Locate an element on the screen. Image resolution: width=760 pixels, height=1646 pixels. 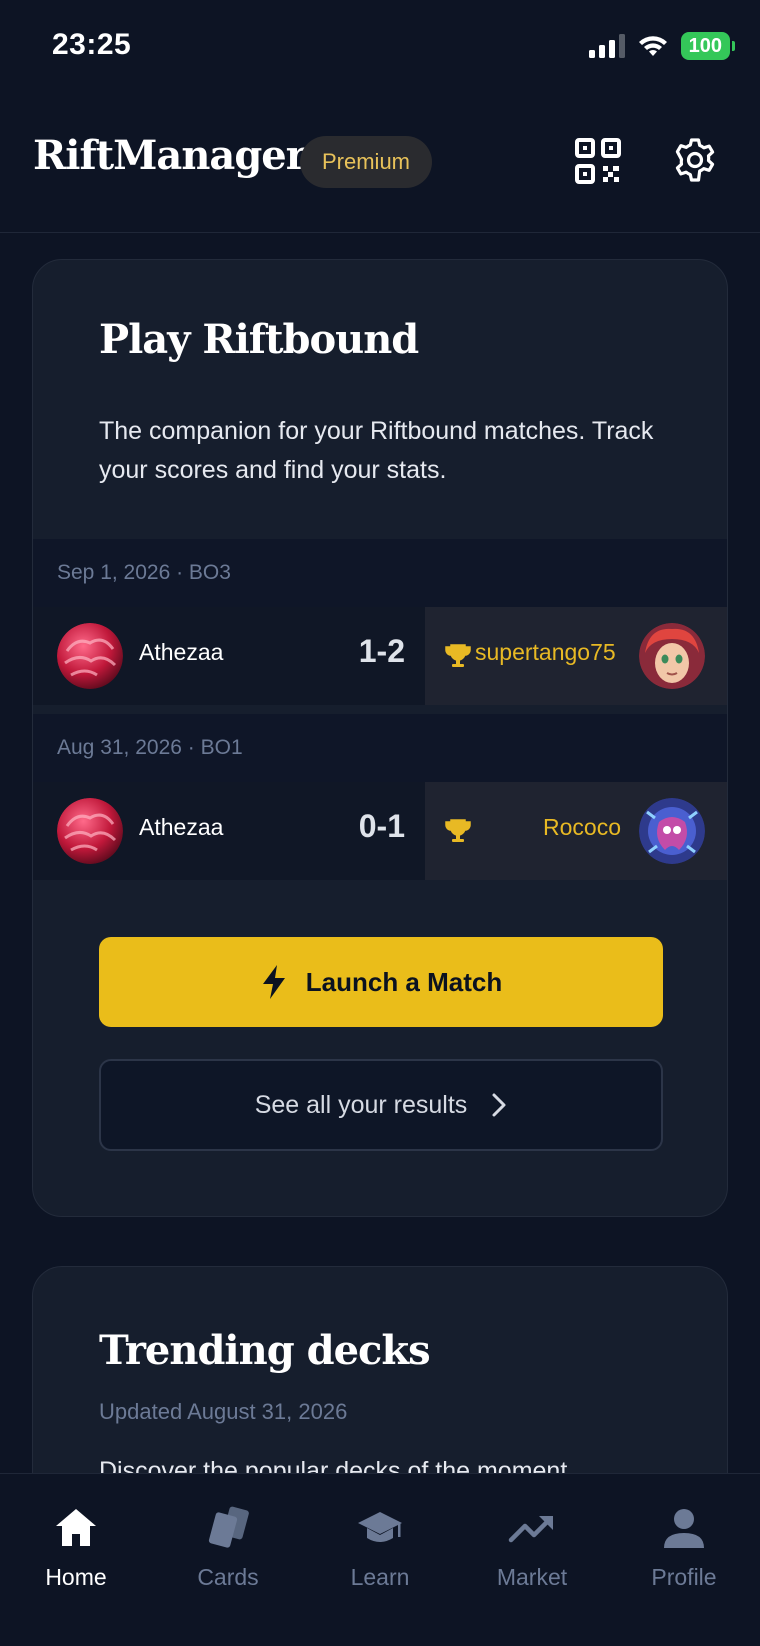
signal-icon is located at coordinates (606, 46).